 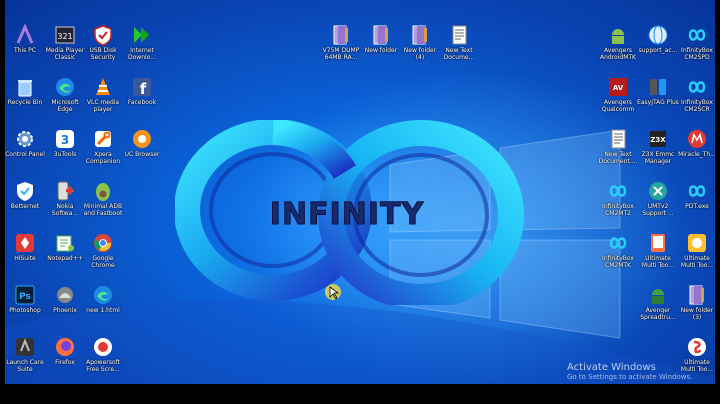 I want to click on desktop-icon-nf1: New folder, so click(x=381, y=39).